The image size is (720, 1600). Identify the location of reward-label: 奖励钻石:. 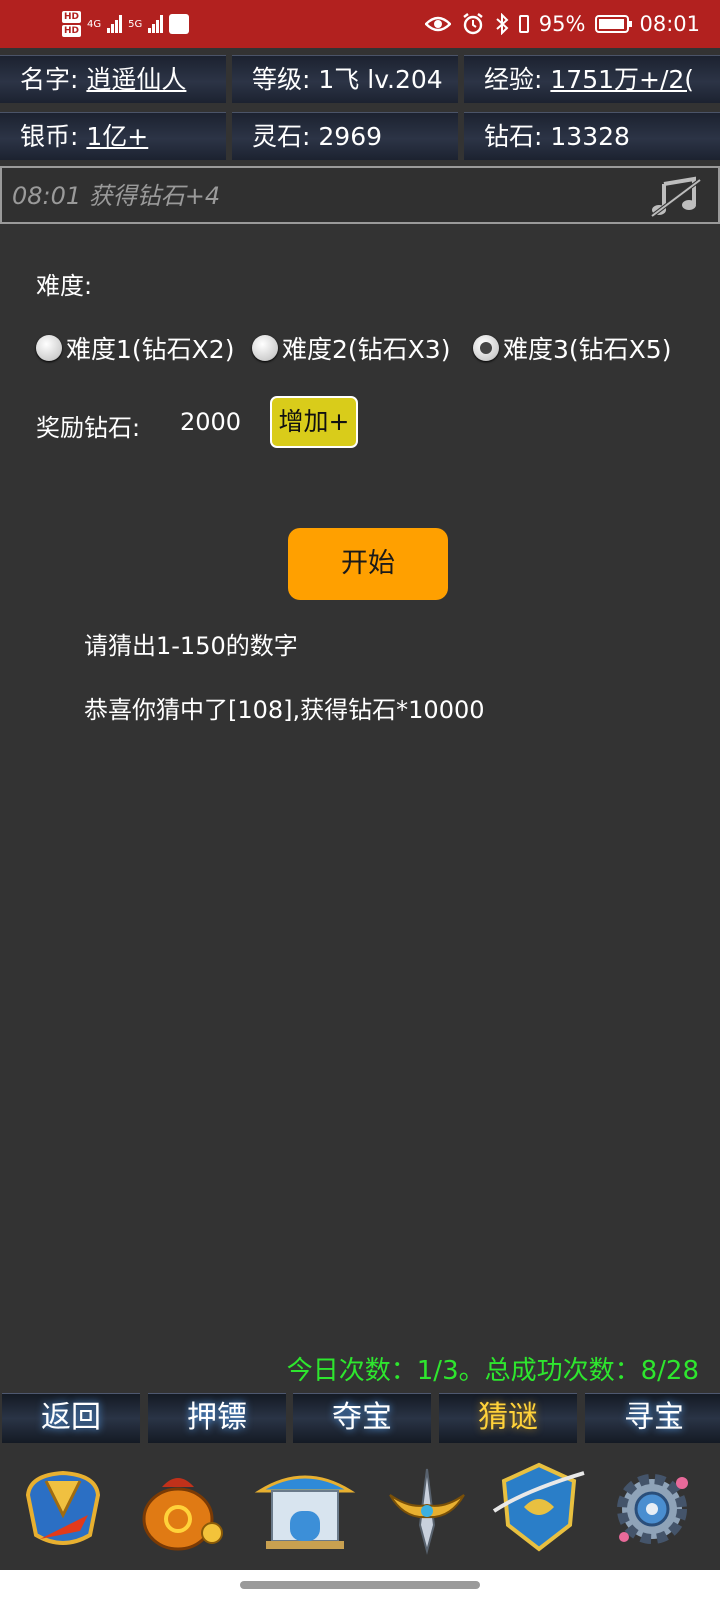
(88, 428).